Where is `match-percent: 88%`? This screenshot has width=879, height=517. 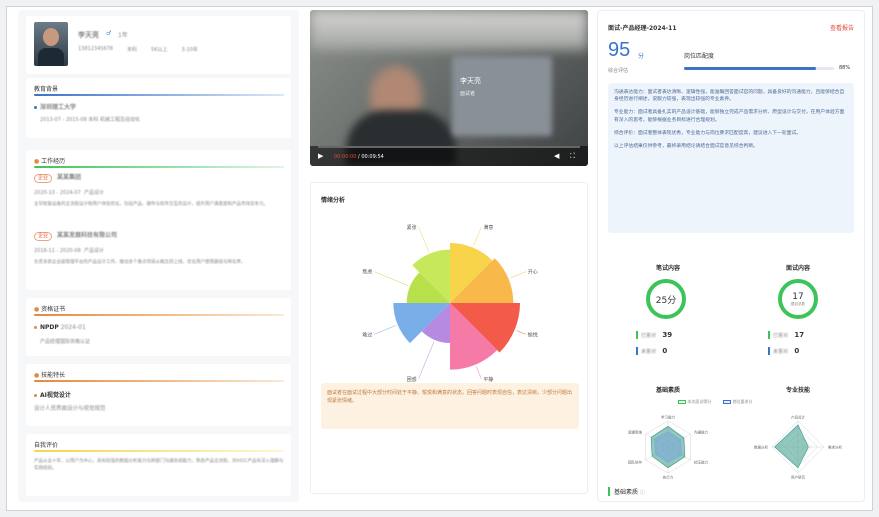 match-percent: 88% is located at coordinates (845, 68).